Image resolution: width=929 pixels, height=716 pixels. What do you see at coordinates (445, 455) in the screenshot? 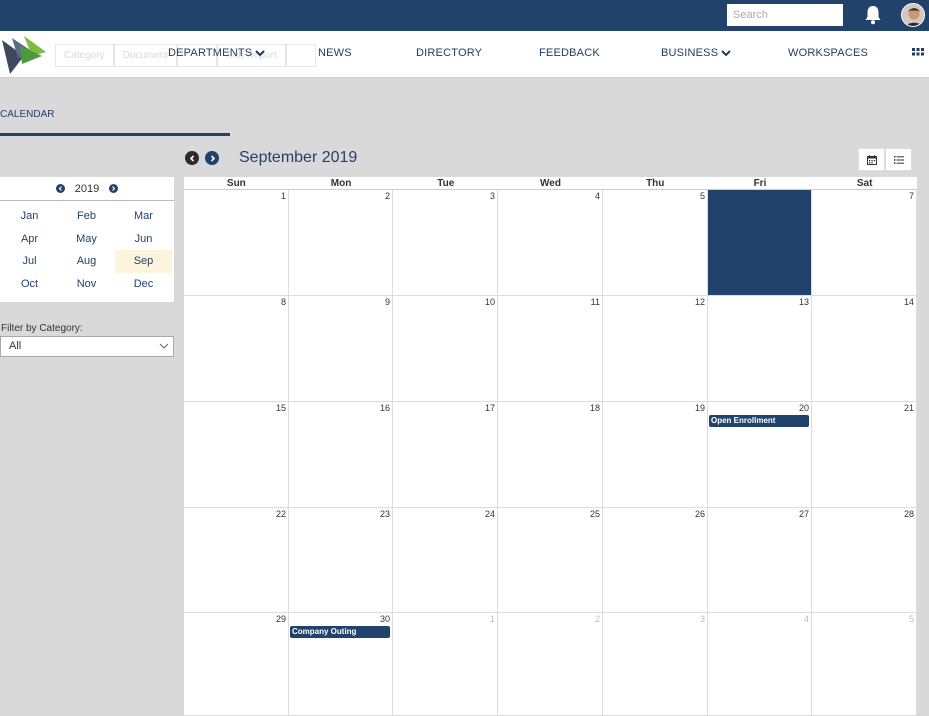
I see `day-cell: 17` at bounding box center [445, 455].